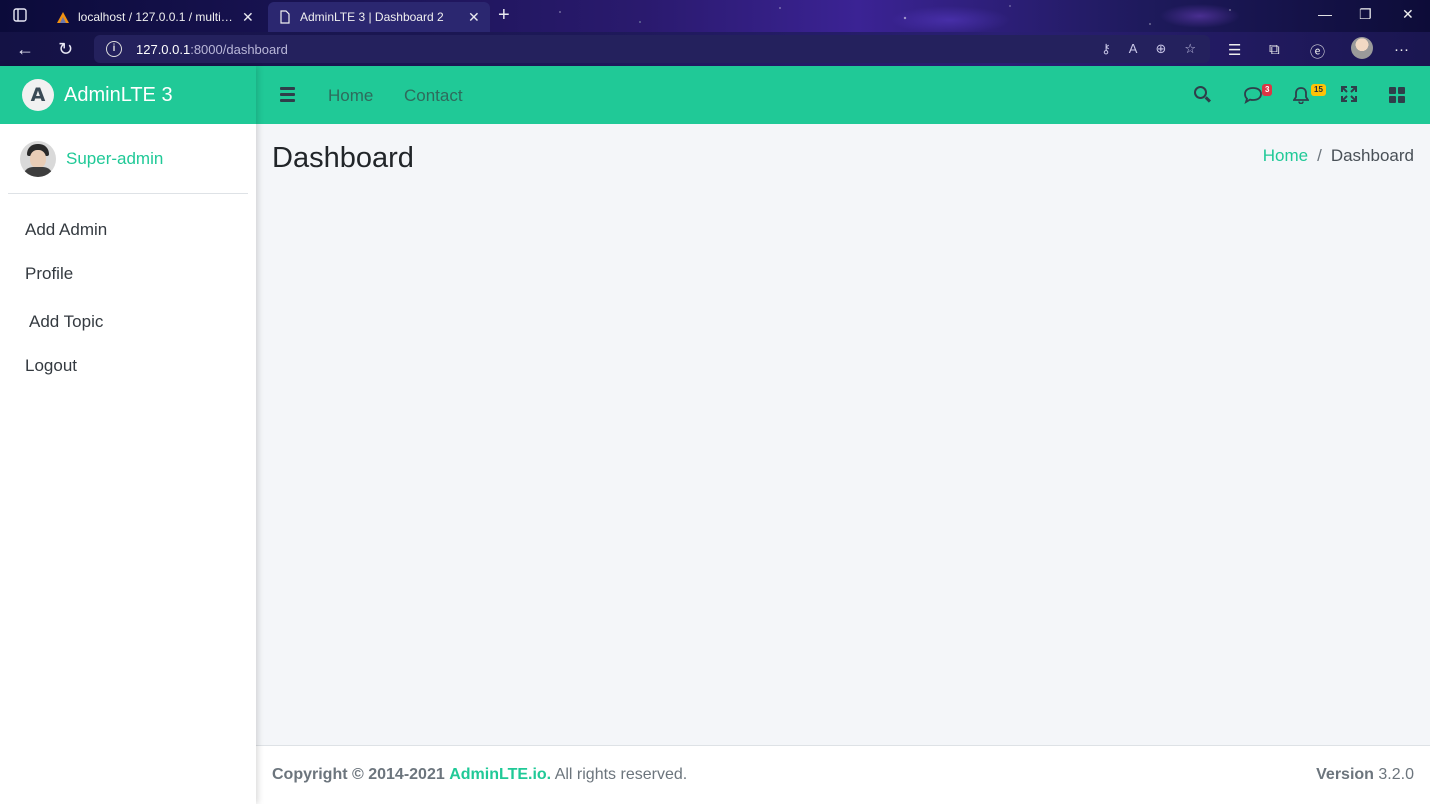  What do you see at coordinates (621, 774) in the screenshot?
I see `footer-rights: All rights reserved.` at bounding box center [621, 774].